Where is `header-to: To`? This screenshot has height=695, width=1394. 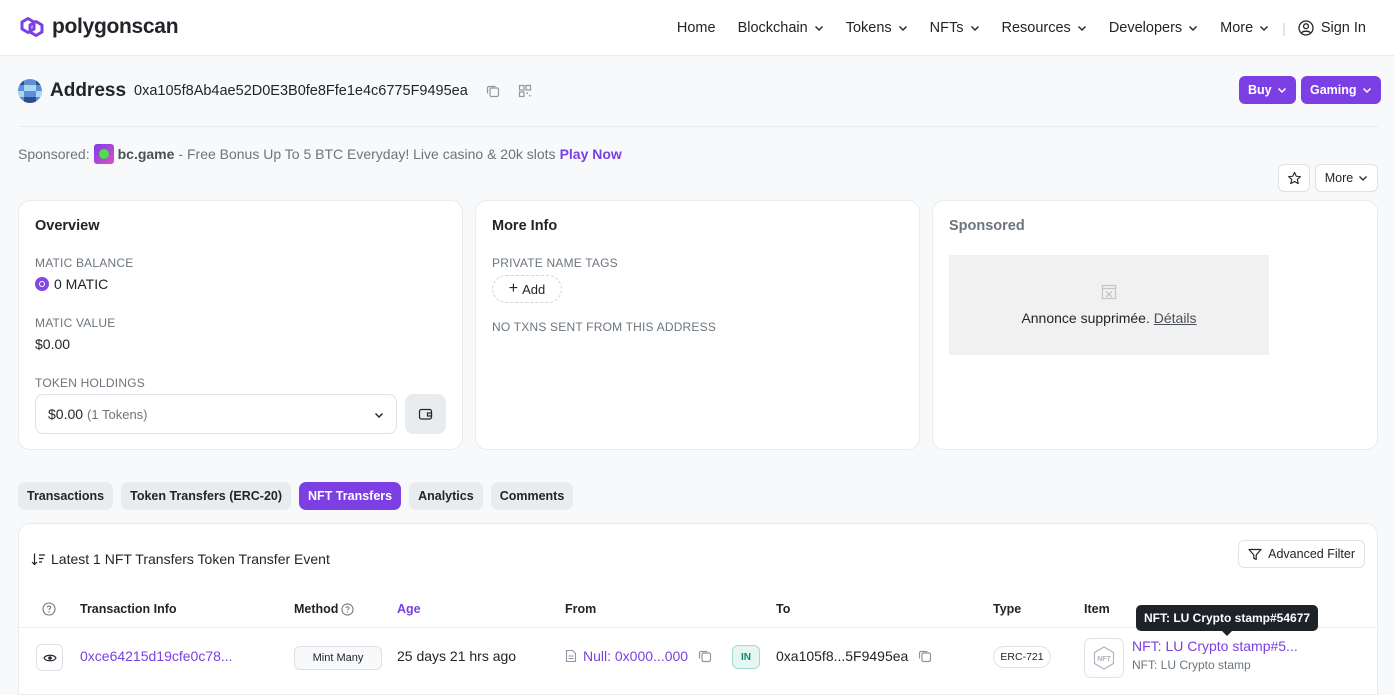
header-to: To is located at coordinates (783, 609).